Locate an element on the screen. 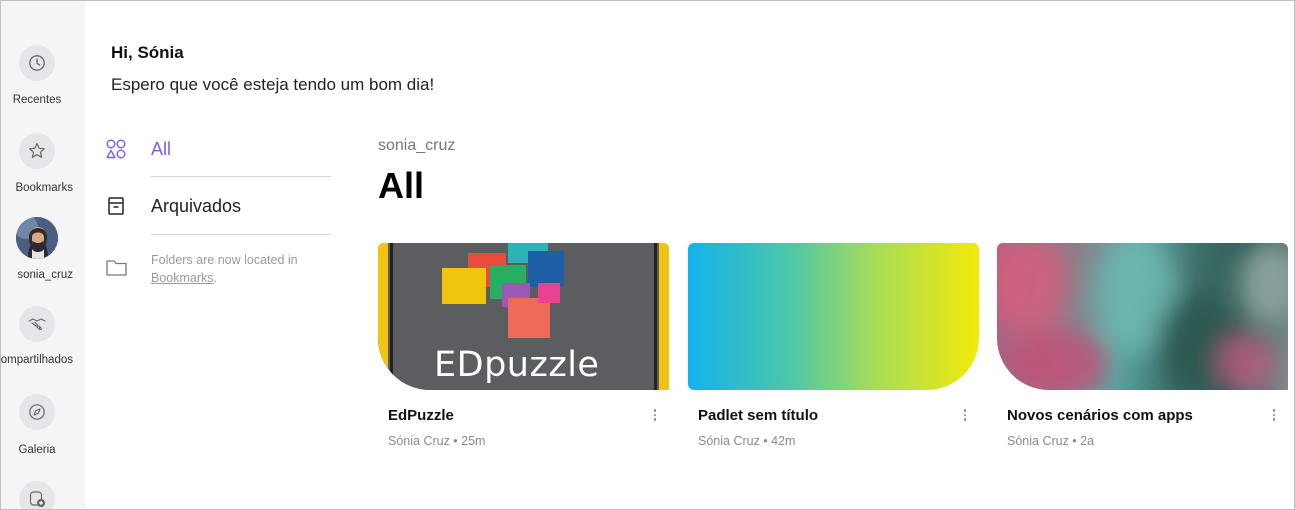  filter-all: All is located at coordinates (221, 151).